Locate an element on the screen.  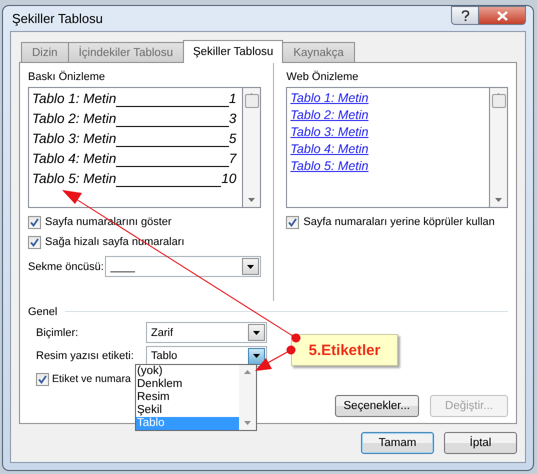
preview-entry: Tablo 5: Metin is located at coordinates (74, 178).